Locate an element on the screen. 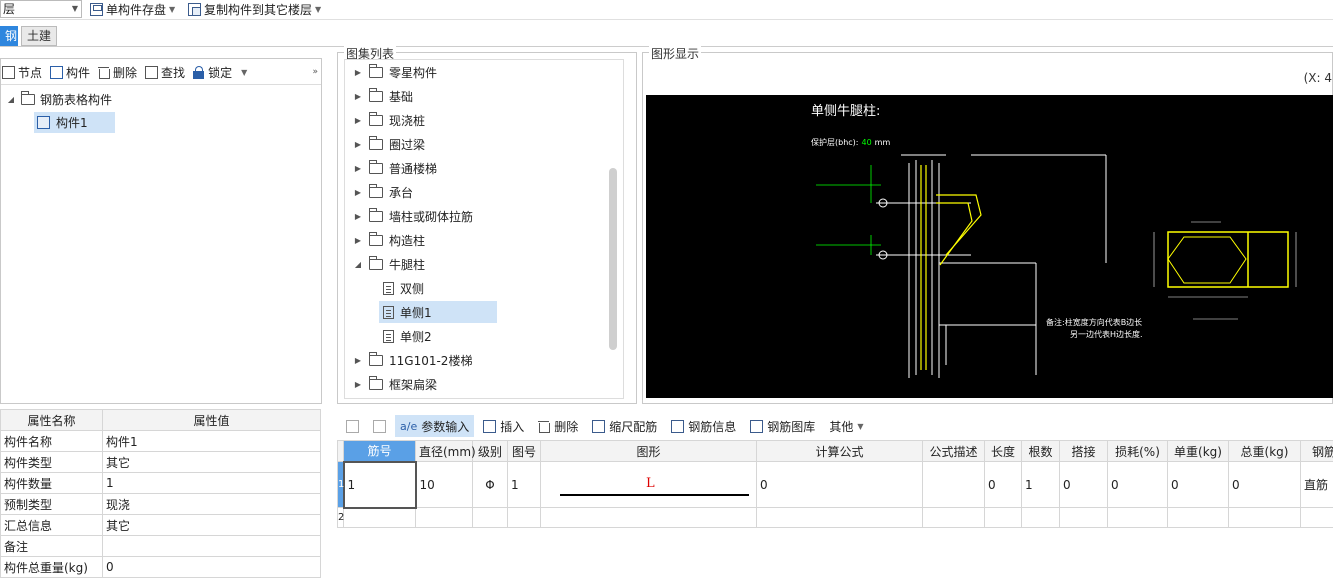 The image size is (1333, 578). atlas-item: ▶现浇桩 is located at coordinates (484, 120).